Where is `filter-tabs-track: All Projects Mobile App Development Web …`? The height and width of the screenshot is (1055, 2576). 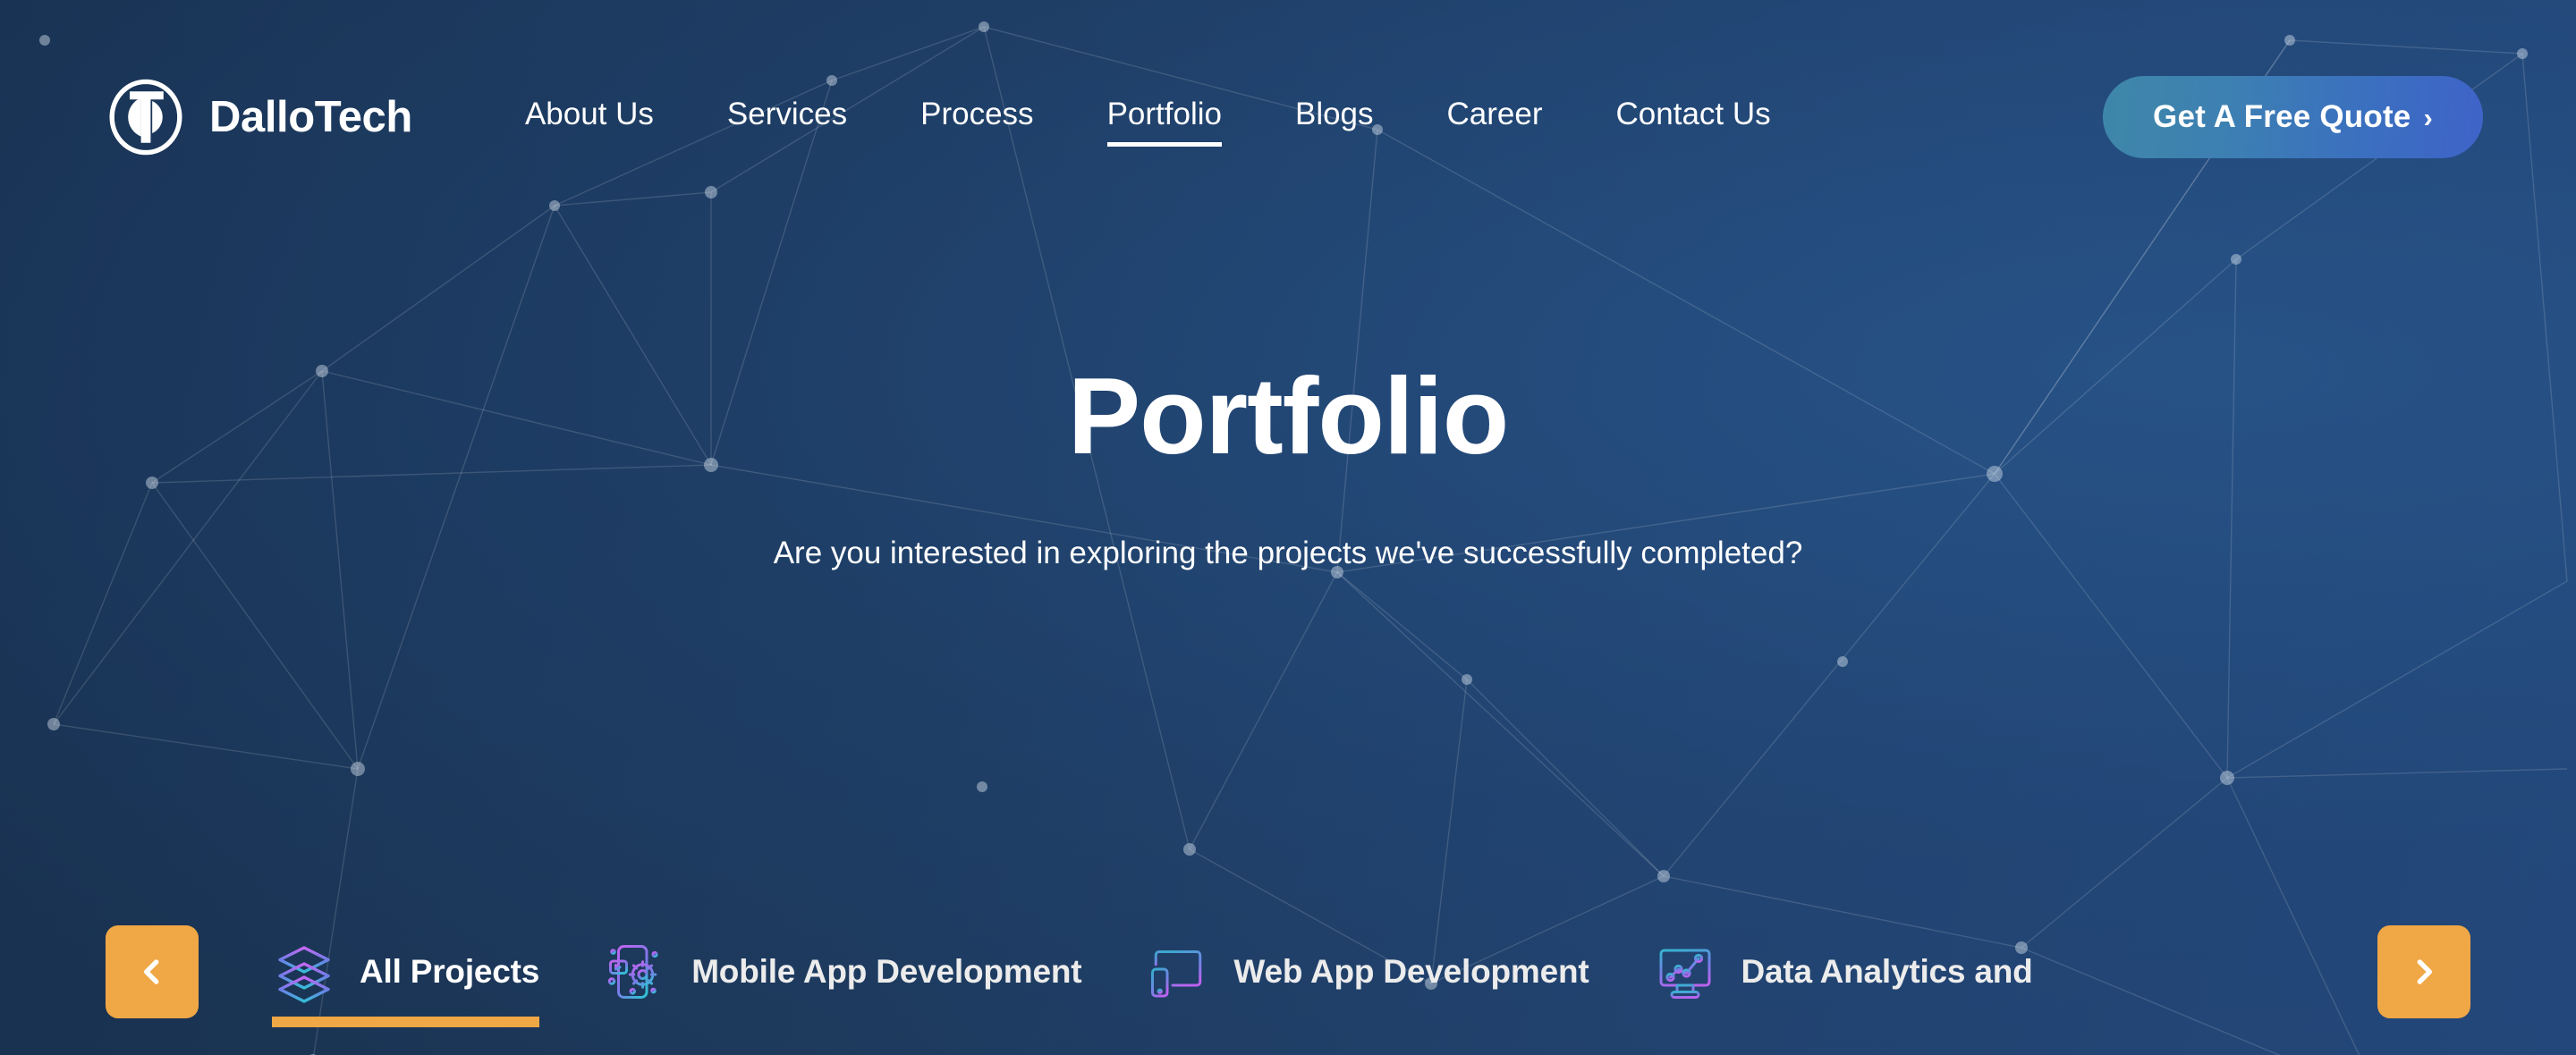 filter-tabs-track: All Projects Mobile App Development Web … is located at coordinates (1165, 972).